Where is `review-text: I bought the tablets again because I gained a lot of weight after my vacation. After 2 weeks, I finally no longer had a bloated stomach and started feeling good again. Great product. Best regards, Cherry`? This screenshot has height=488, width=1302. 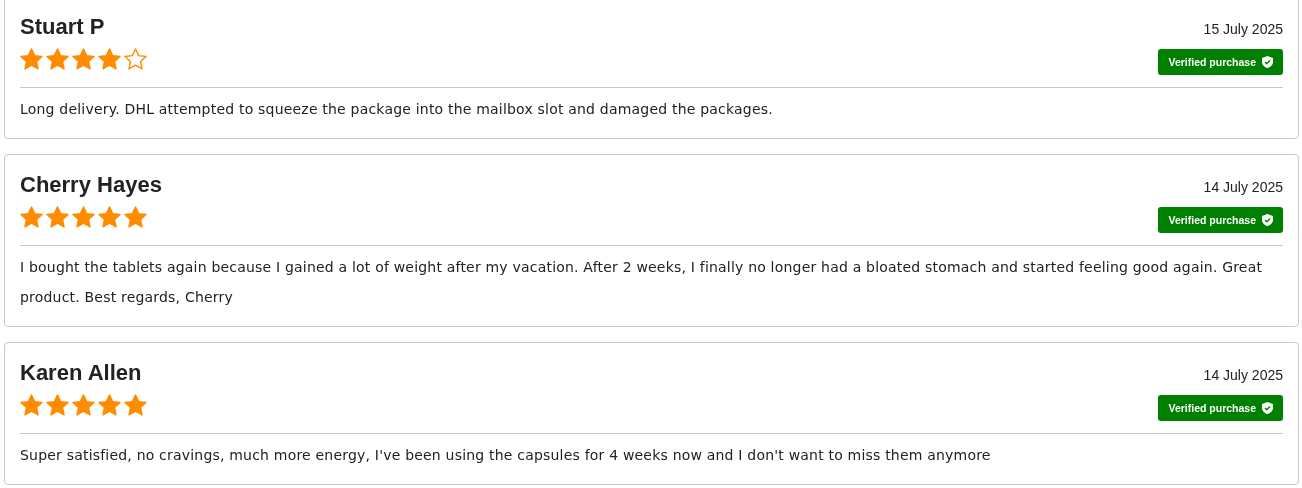
review-text: I bought the tablets again because I gained a lot of weight after my vacation. After 2 weeks, I finally no longer had a bloated stomach and started feeling good again. Great product. Best regards, Cherry is located at coordinates (642, 282).